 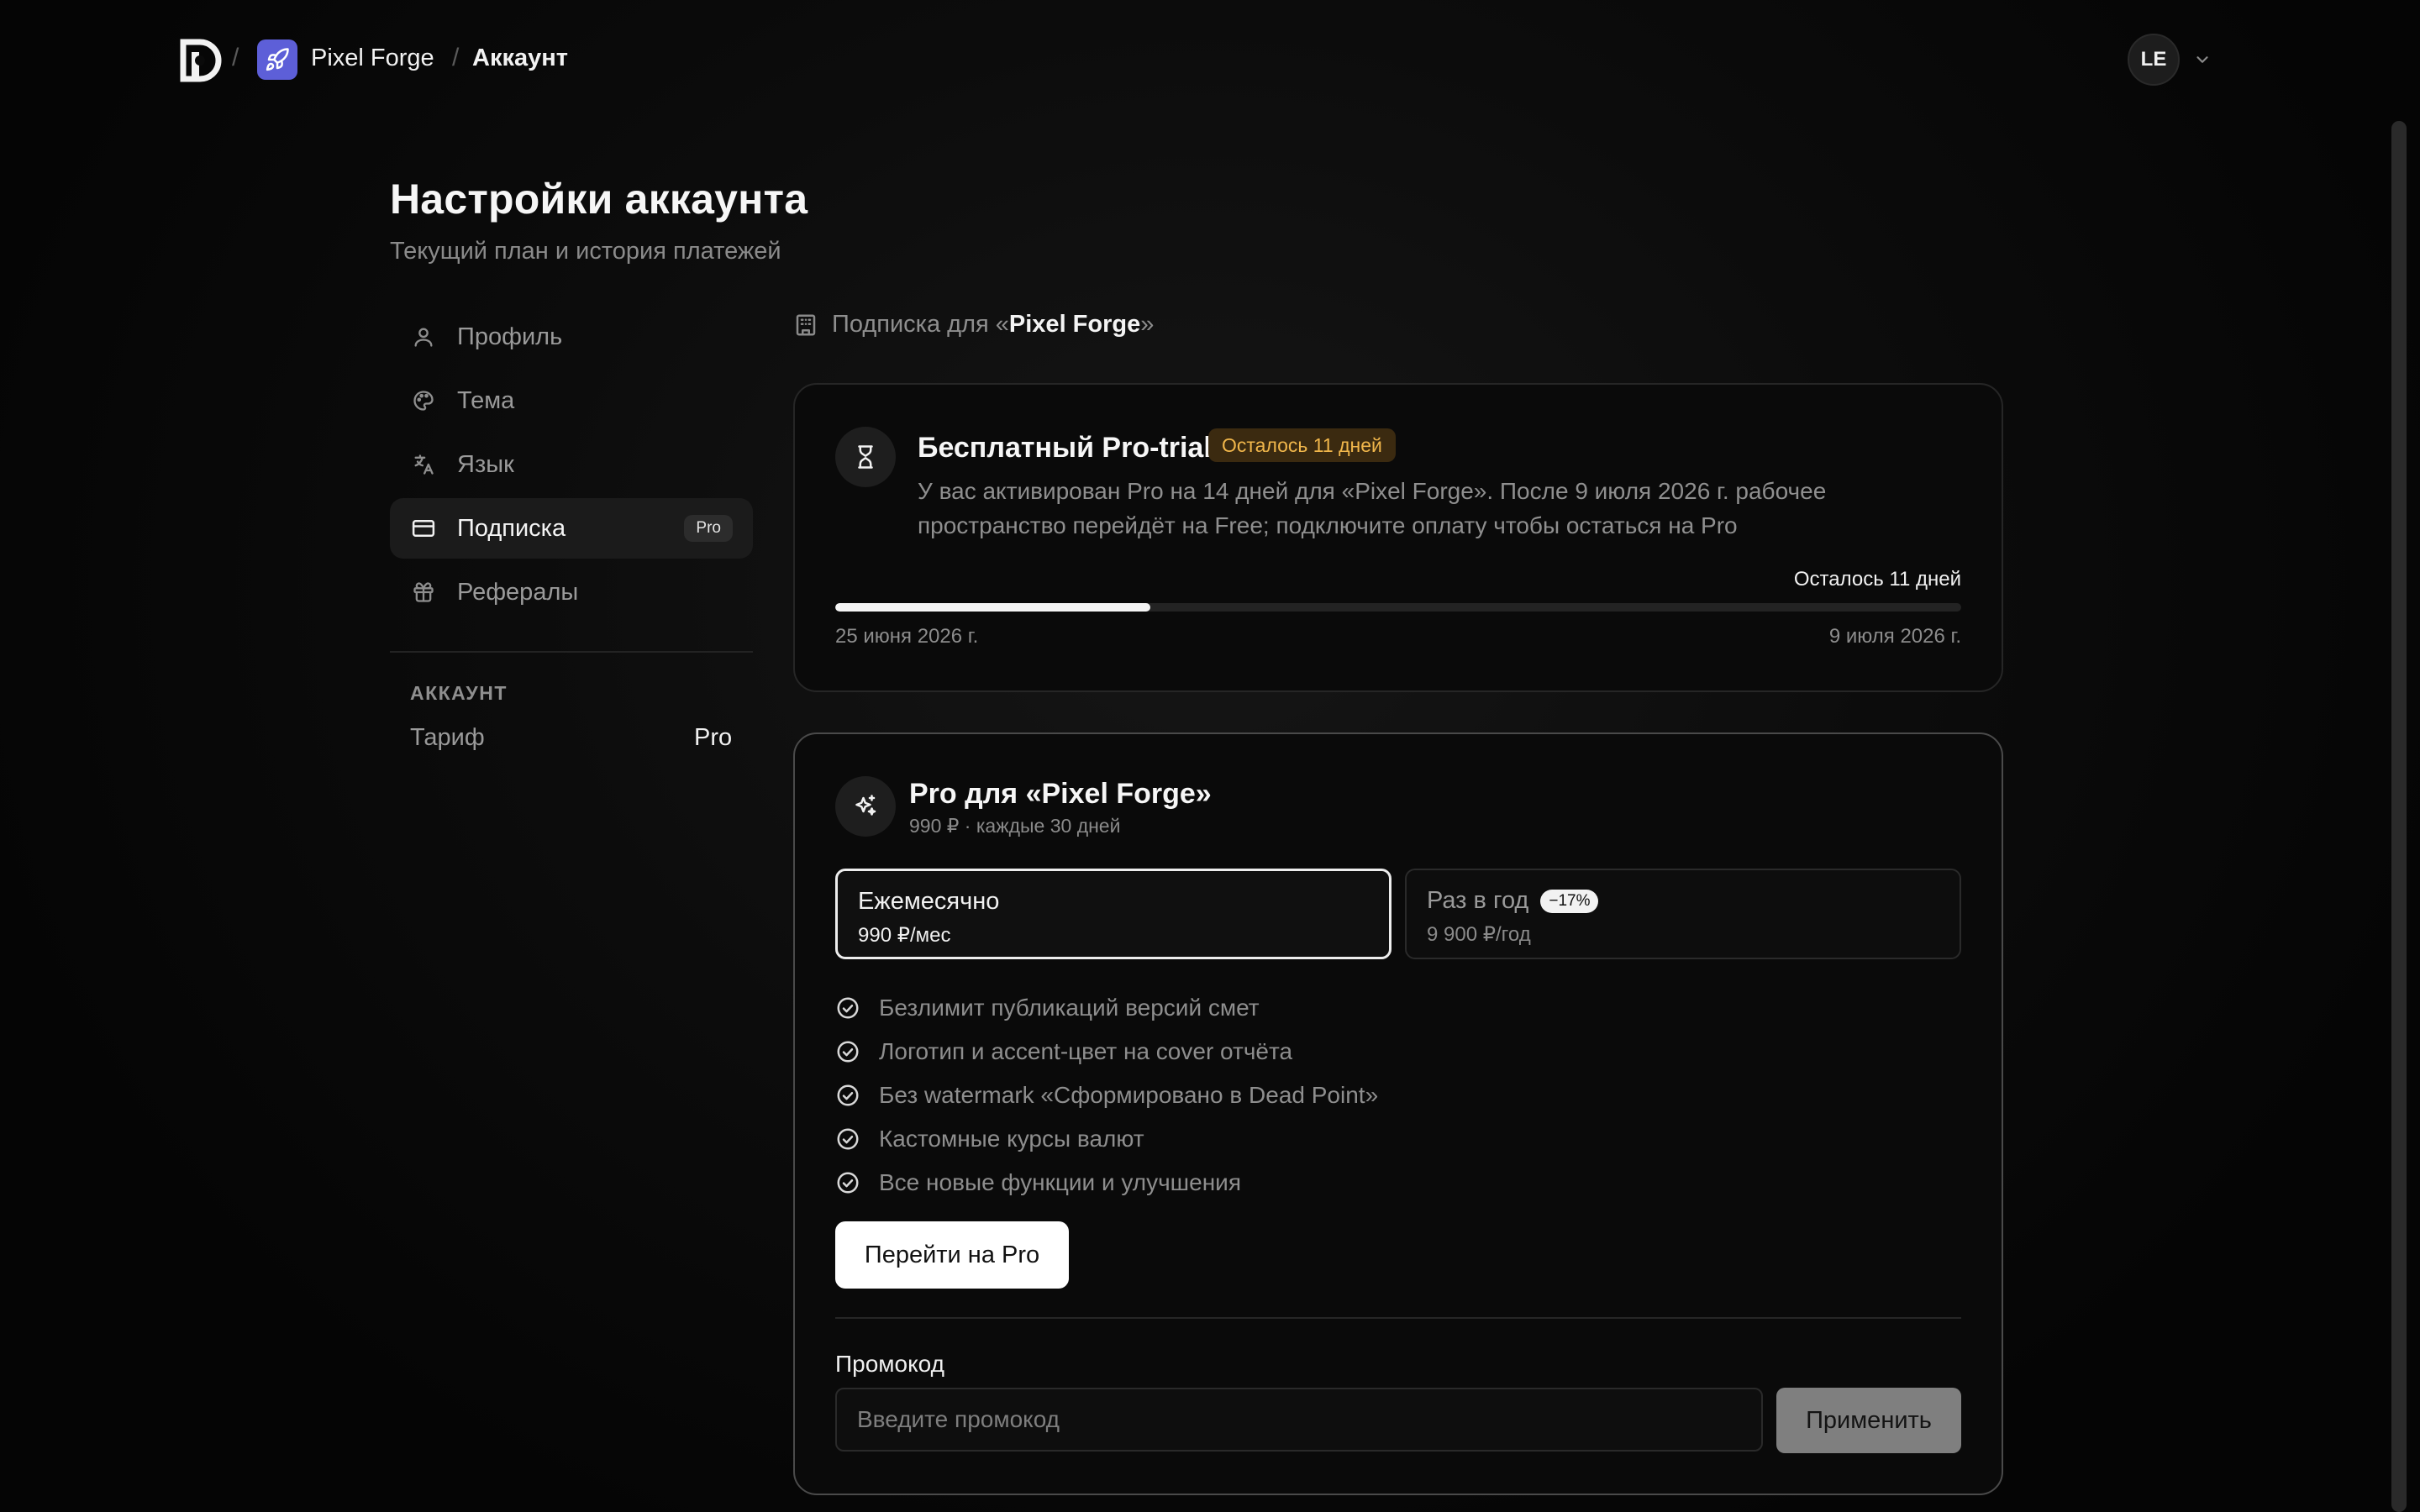 I want to click on plan-option-monthly: Ежемесячно 990 ₽/мес, so click(x=1113, y=914).